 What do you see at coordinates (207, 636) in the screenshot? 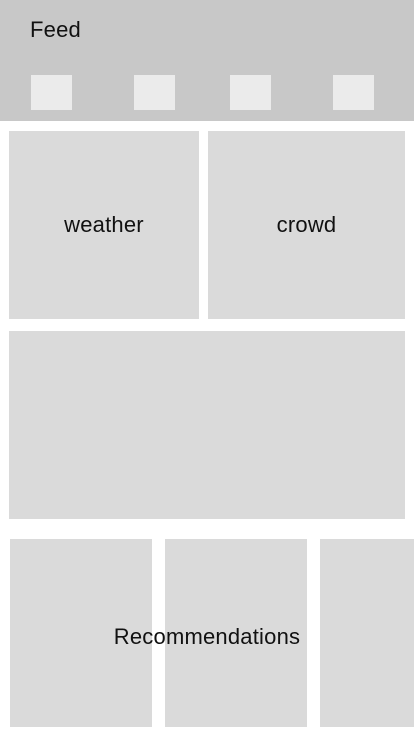
I see `recommendations-label: Recommendations` at bounding box center [207, 636].